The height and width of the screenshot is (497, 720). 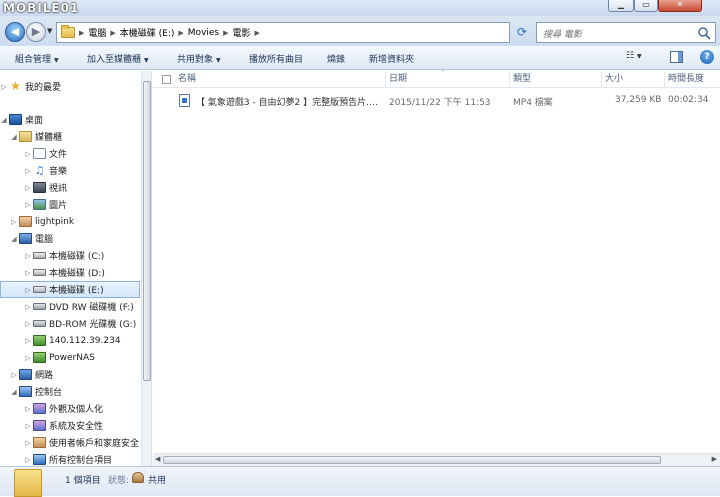 I want to click on nav-documents: ▷ 文件, so click(x=70, y=153).